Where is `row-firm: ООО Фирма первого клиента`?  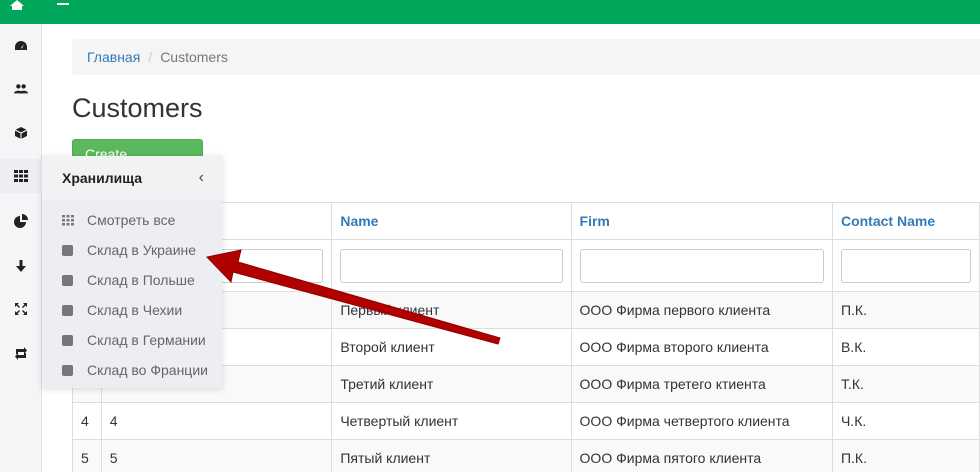 row-firm: ООО Фирма первого клиента is located at coordinates (701, 310).